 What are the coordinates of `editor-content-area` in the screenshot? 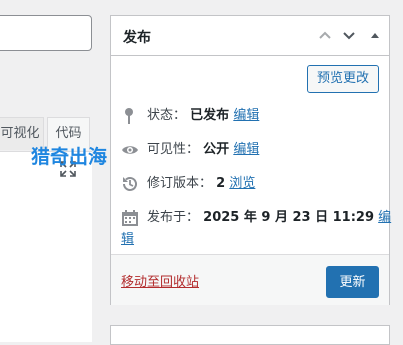 It's located at (46, 246).